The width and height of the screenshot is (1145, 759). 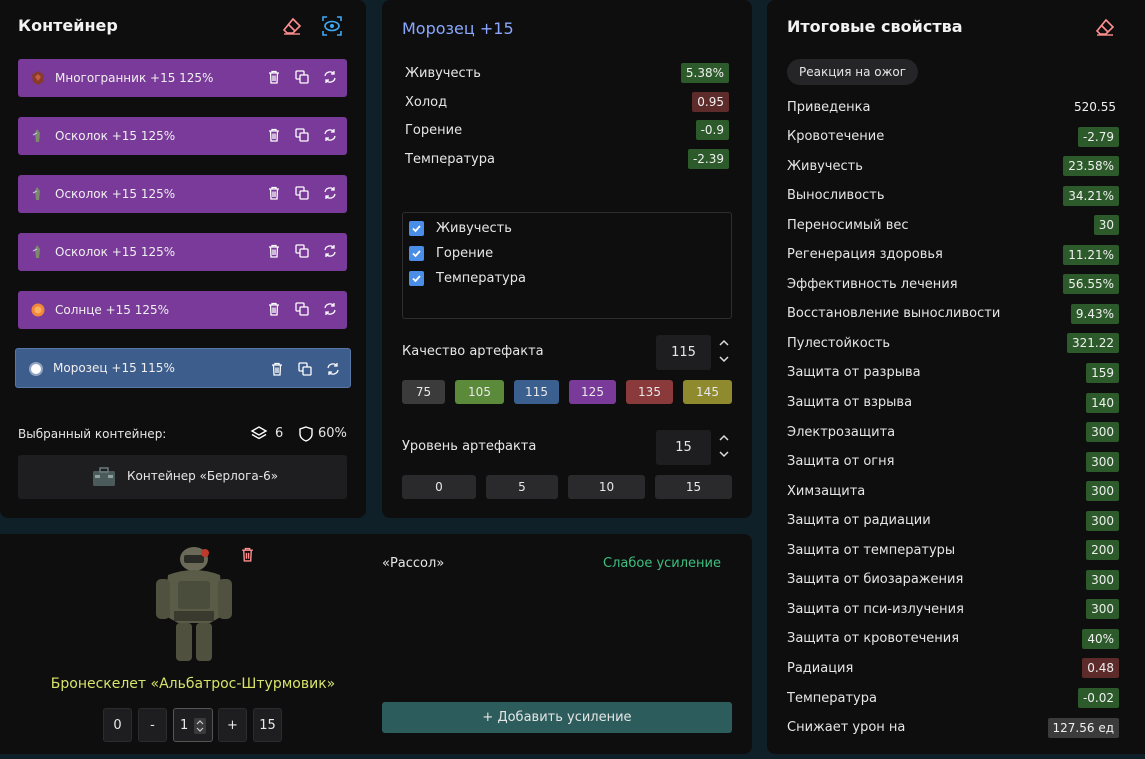 I want to click on quality-option: 145, so click(x=707, y=392).